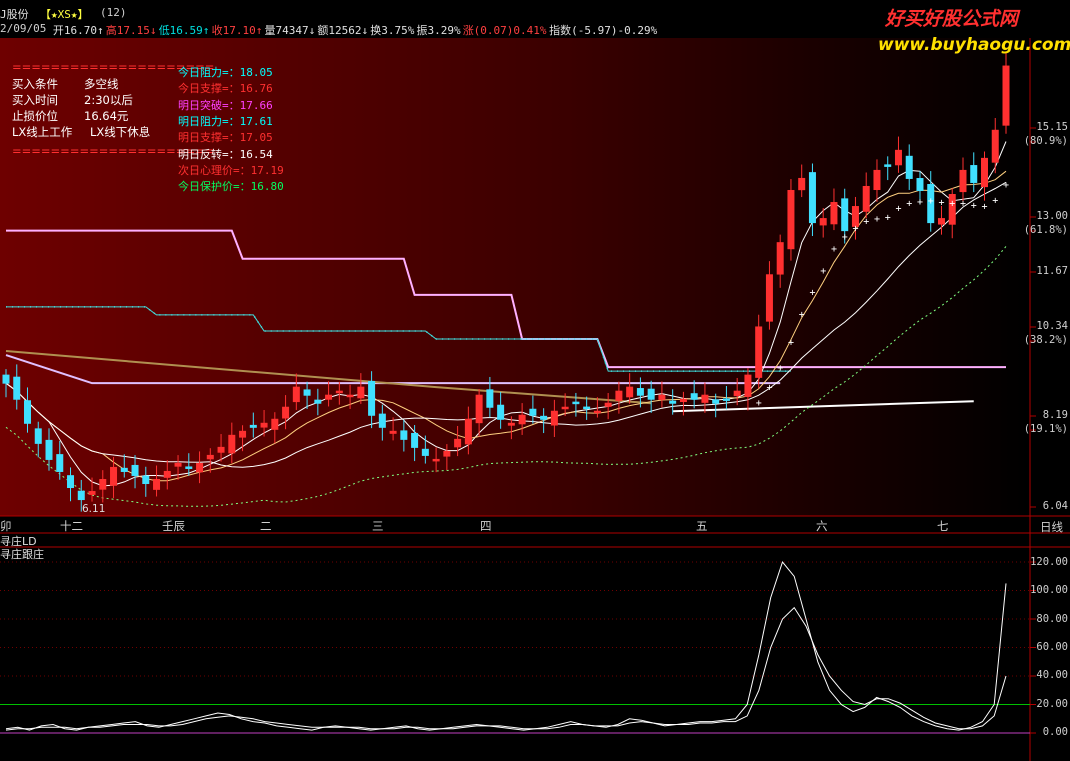 The image size is (1070, 761). What do you see at coordinates (1055, 415) in the screenshot?
I see `price-tick: 8.19` at bounding box center [1055, 415].